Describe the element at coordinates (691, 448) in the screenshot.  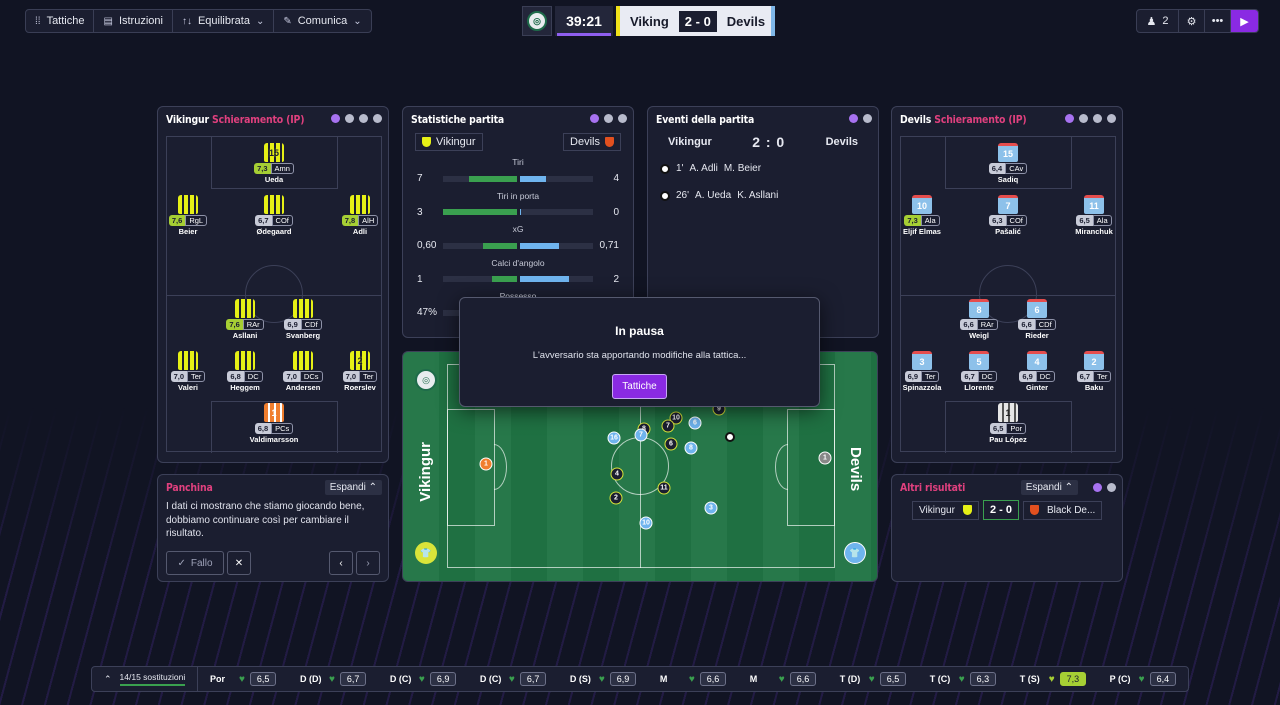
I see `player-marker: 8` at that location.